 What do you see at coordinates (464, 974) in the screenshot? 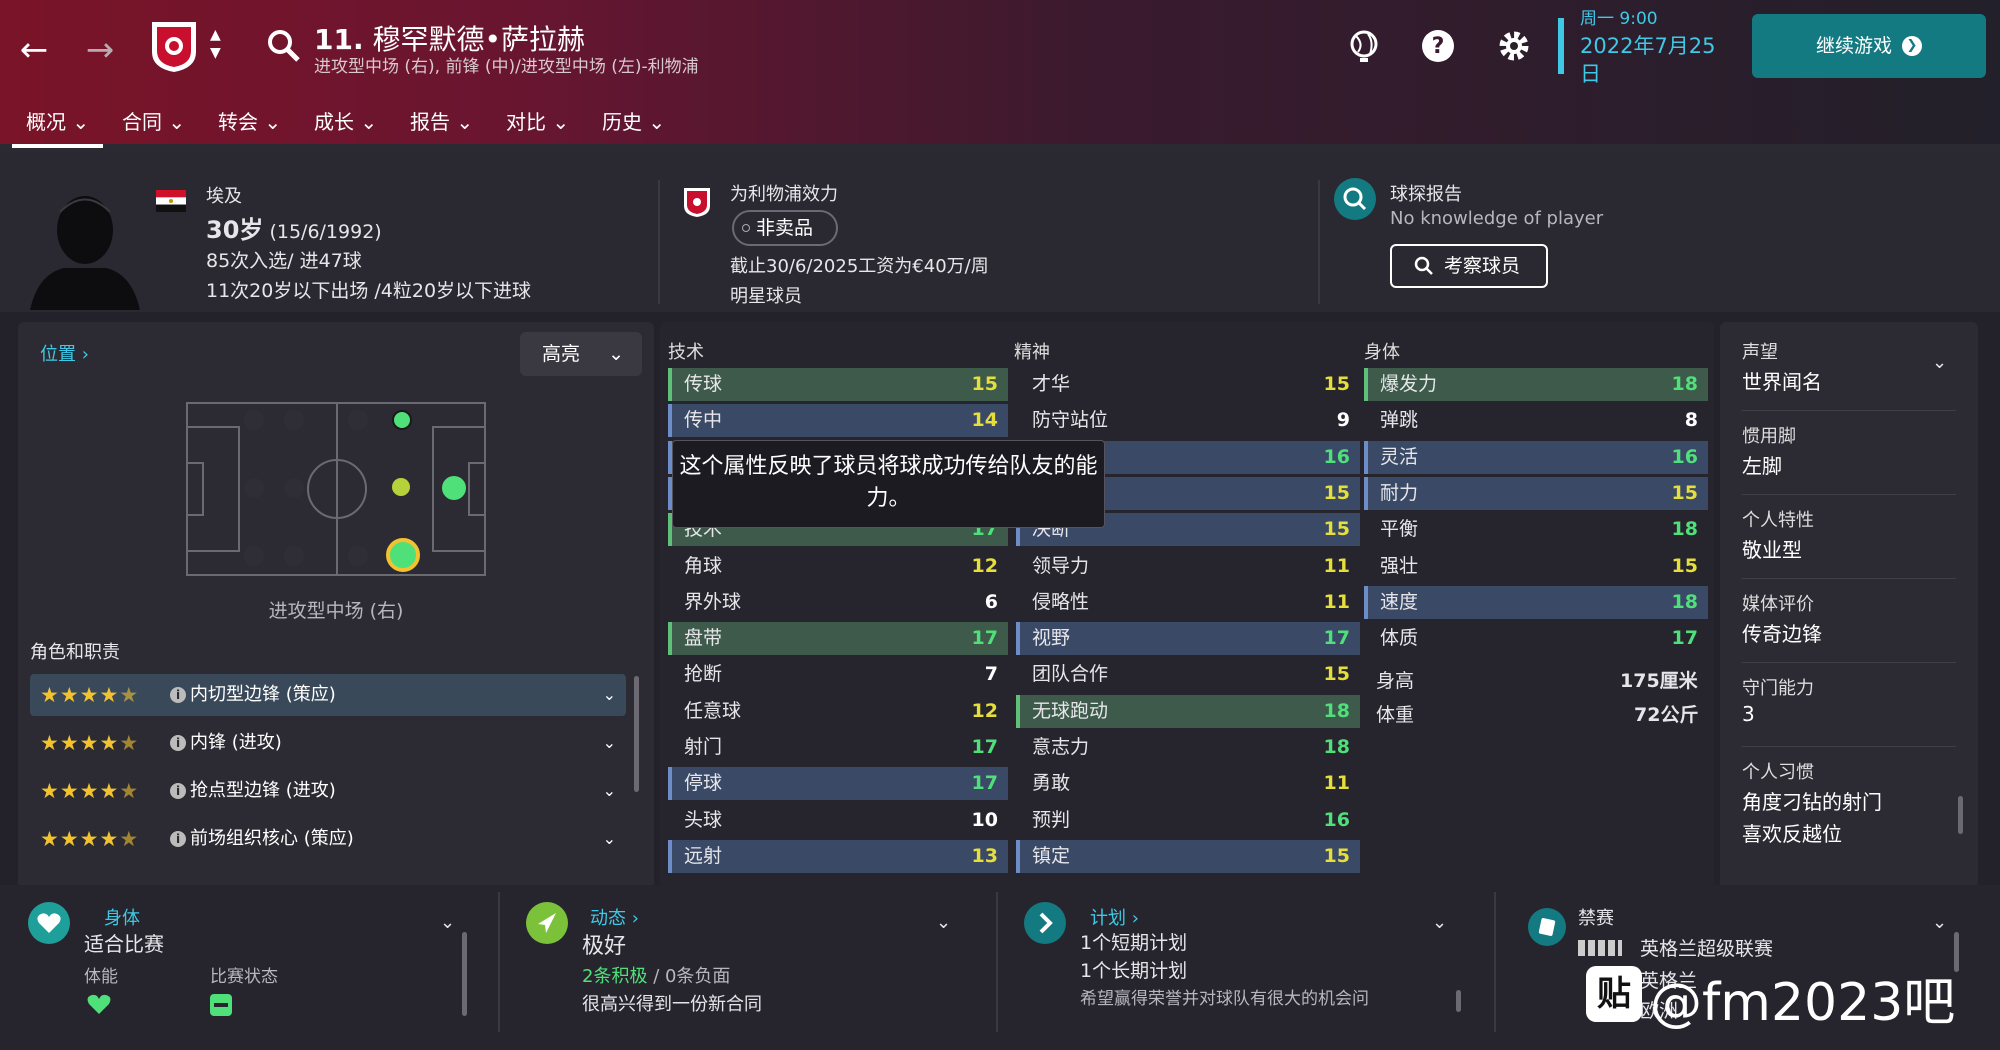
I see `body-scrollbar` at bounding box center [464, 974].